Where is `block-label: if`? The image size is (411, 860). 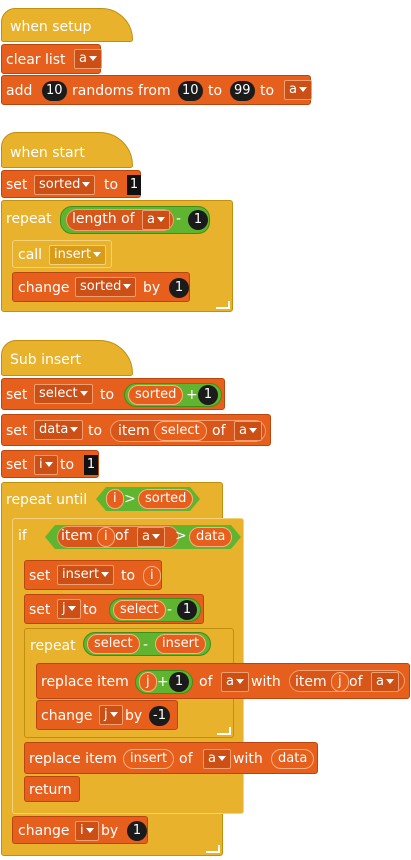
block-label: if is located at coordinates (22, 536).